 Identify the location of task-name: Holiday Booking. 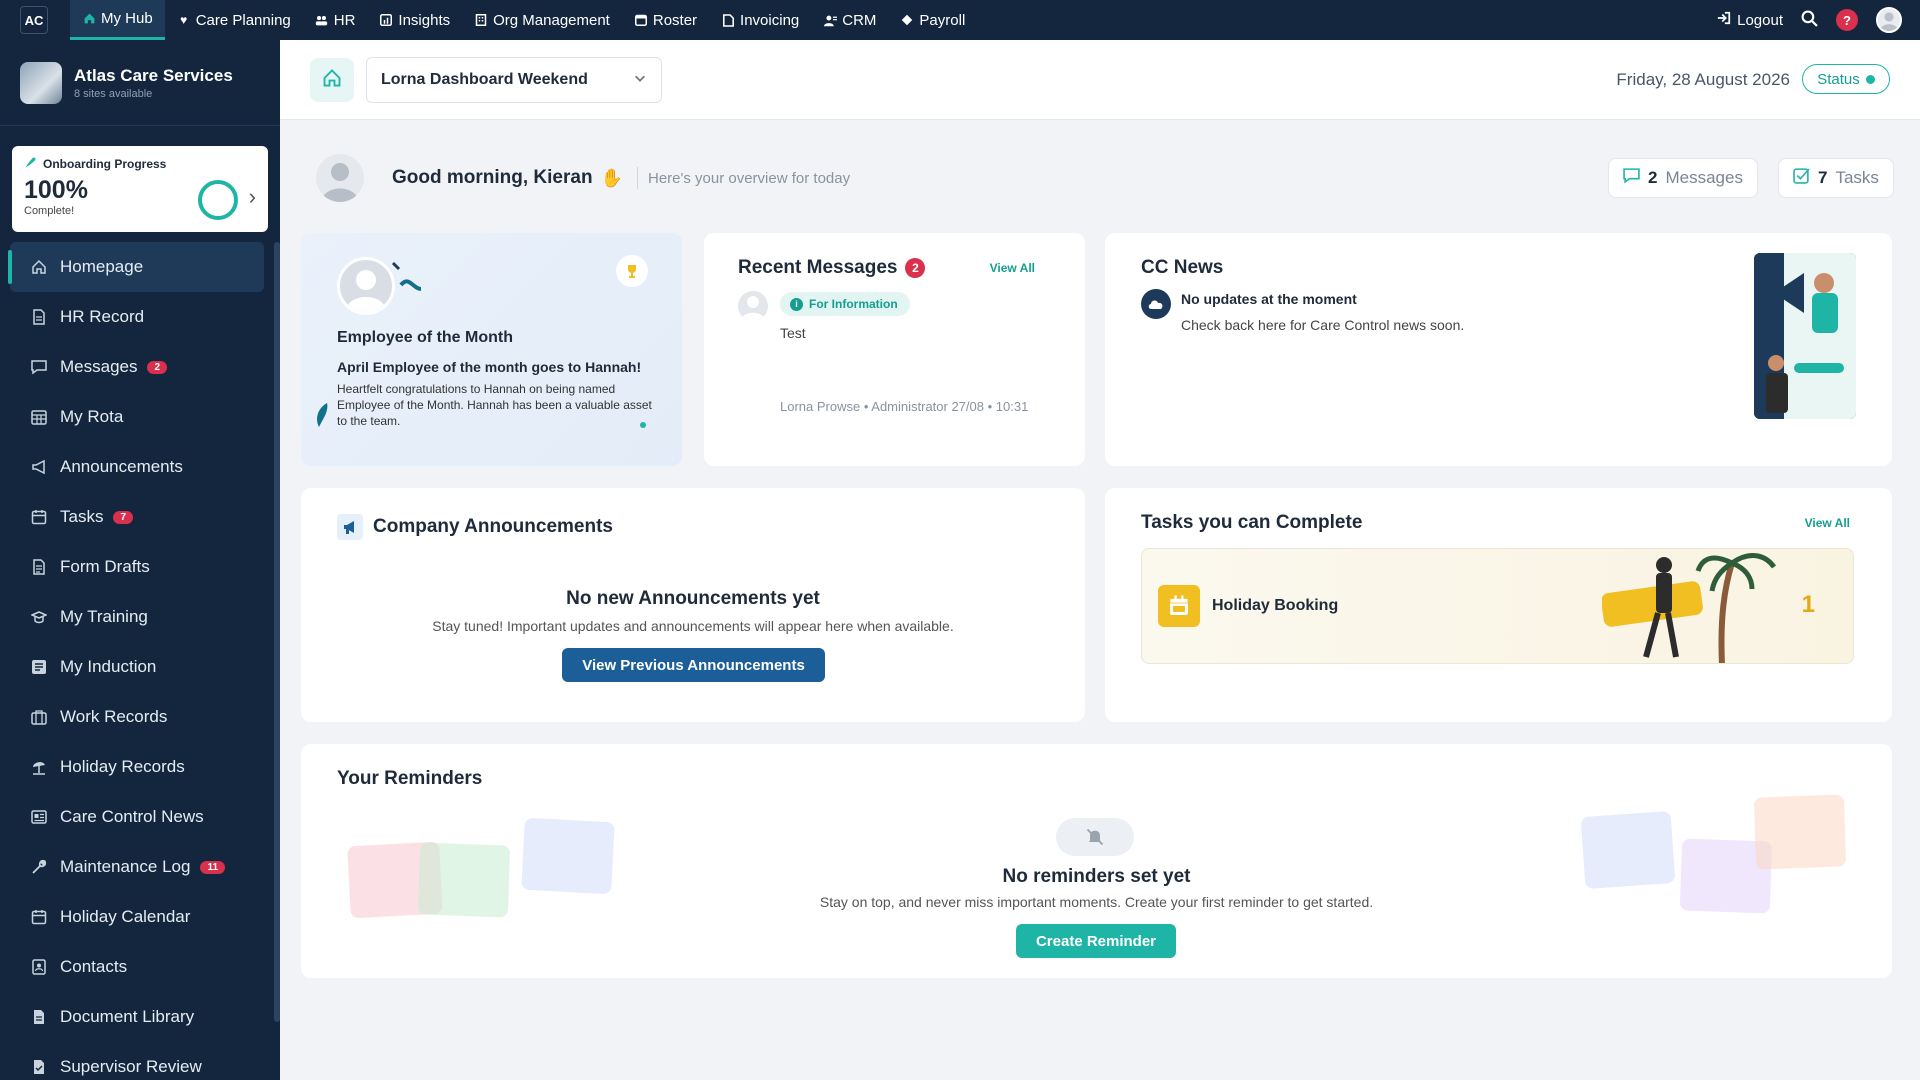
(1275, 605).